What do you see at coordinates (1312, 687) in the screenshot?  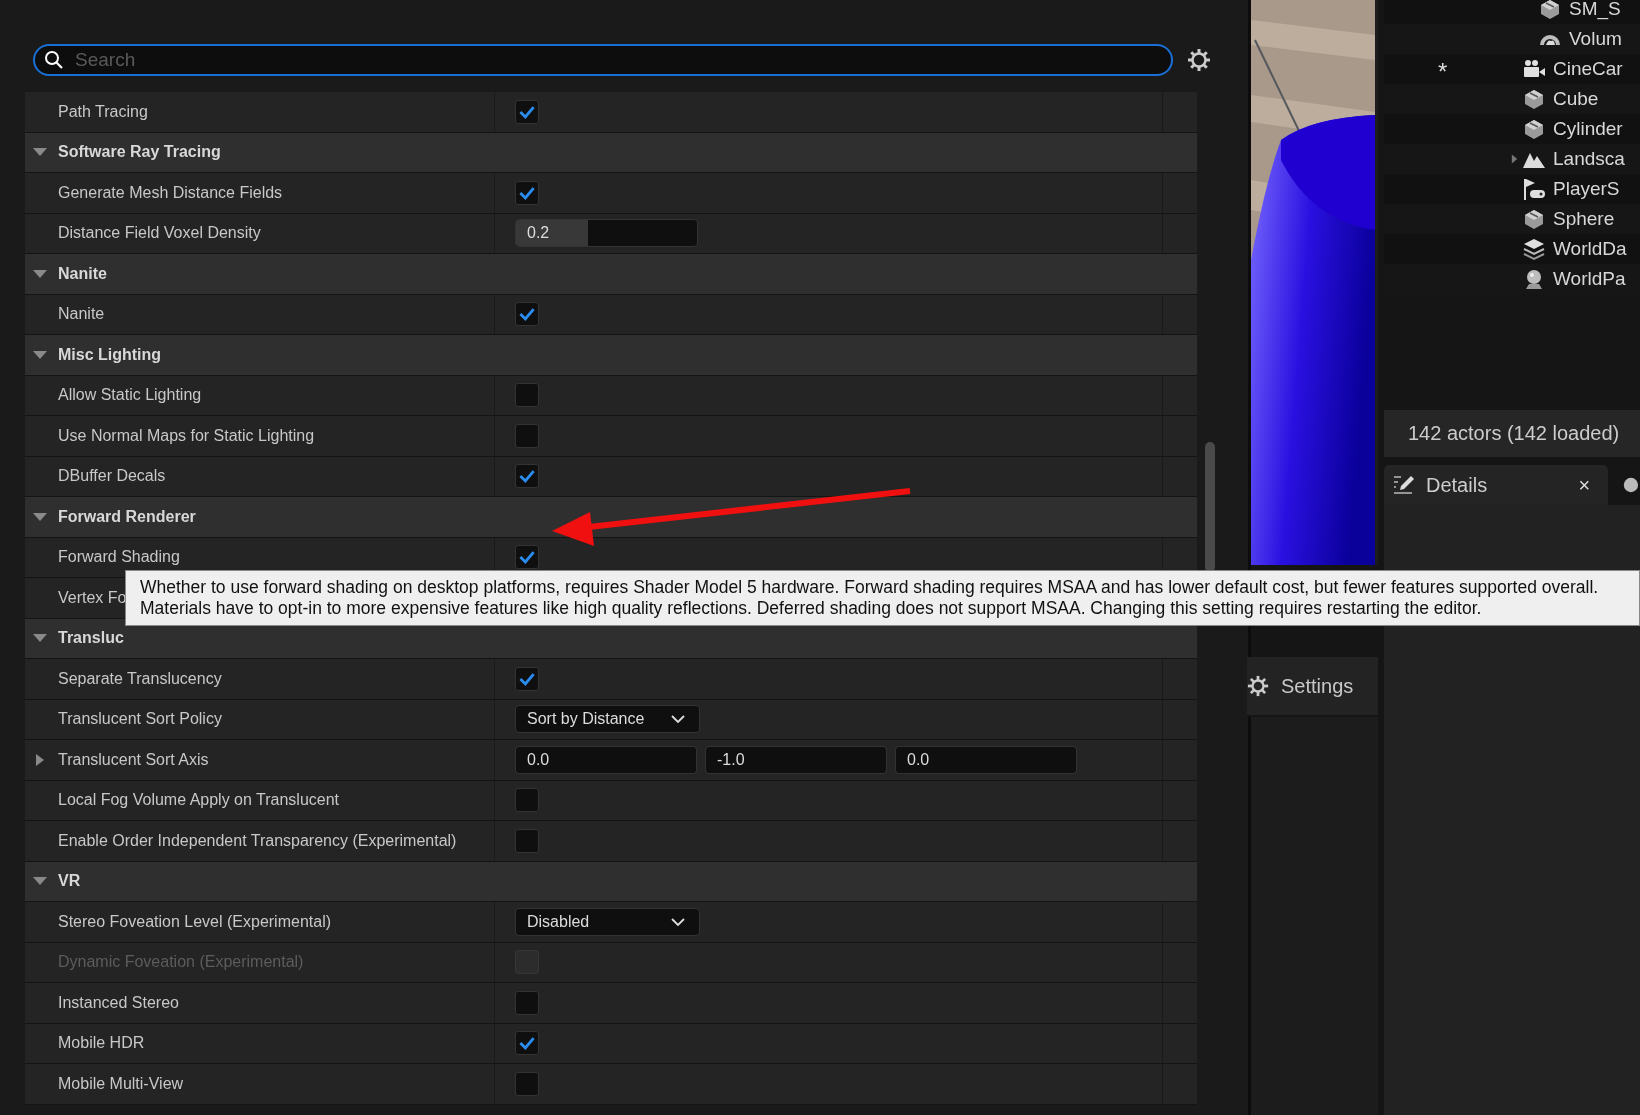 I see `settings-button: Settings` at bounding box center [1312, 687].